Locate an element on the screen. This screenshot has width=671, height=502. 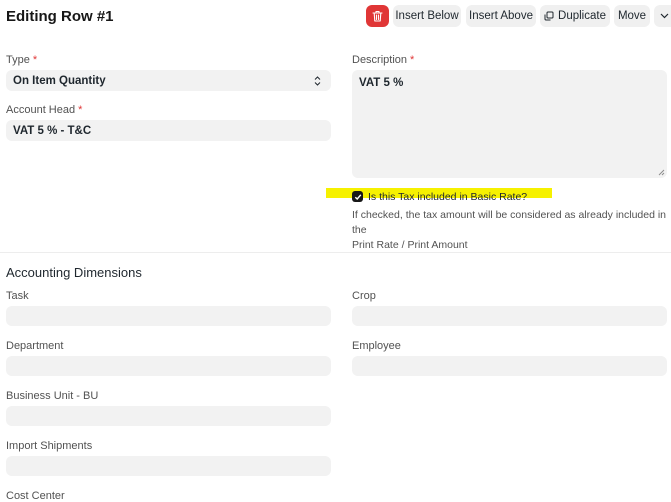
account-head-label: Account Head * is located at coordinates (44, 110).